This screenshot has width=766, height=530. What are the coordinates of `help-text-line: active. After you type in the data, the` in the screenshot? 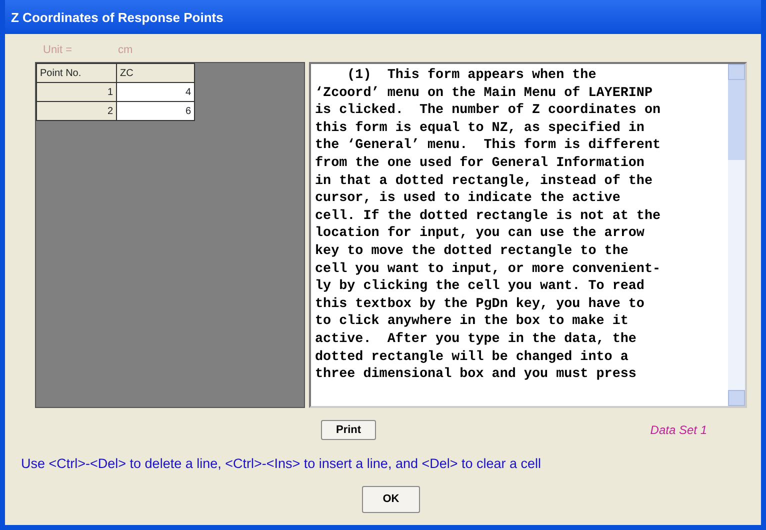 It's located at (476, 339).